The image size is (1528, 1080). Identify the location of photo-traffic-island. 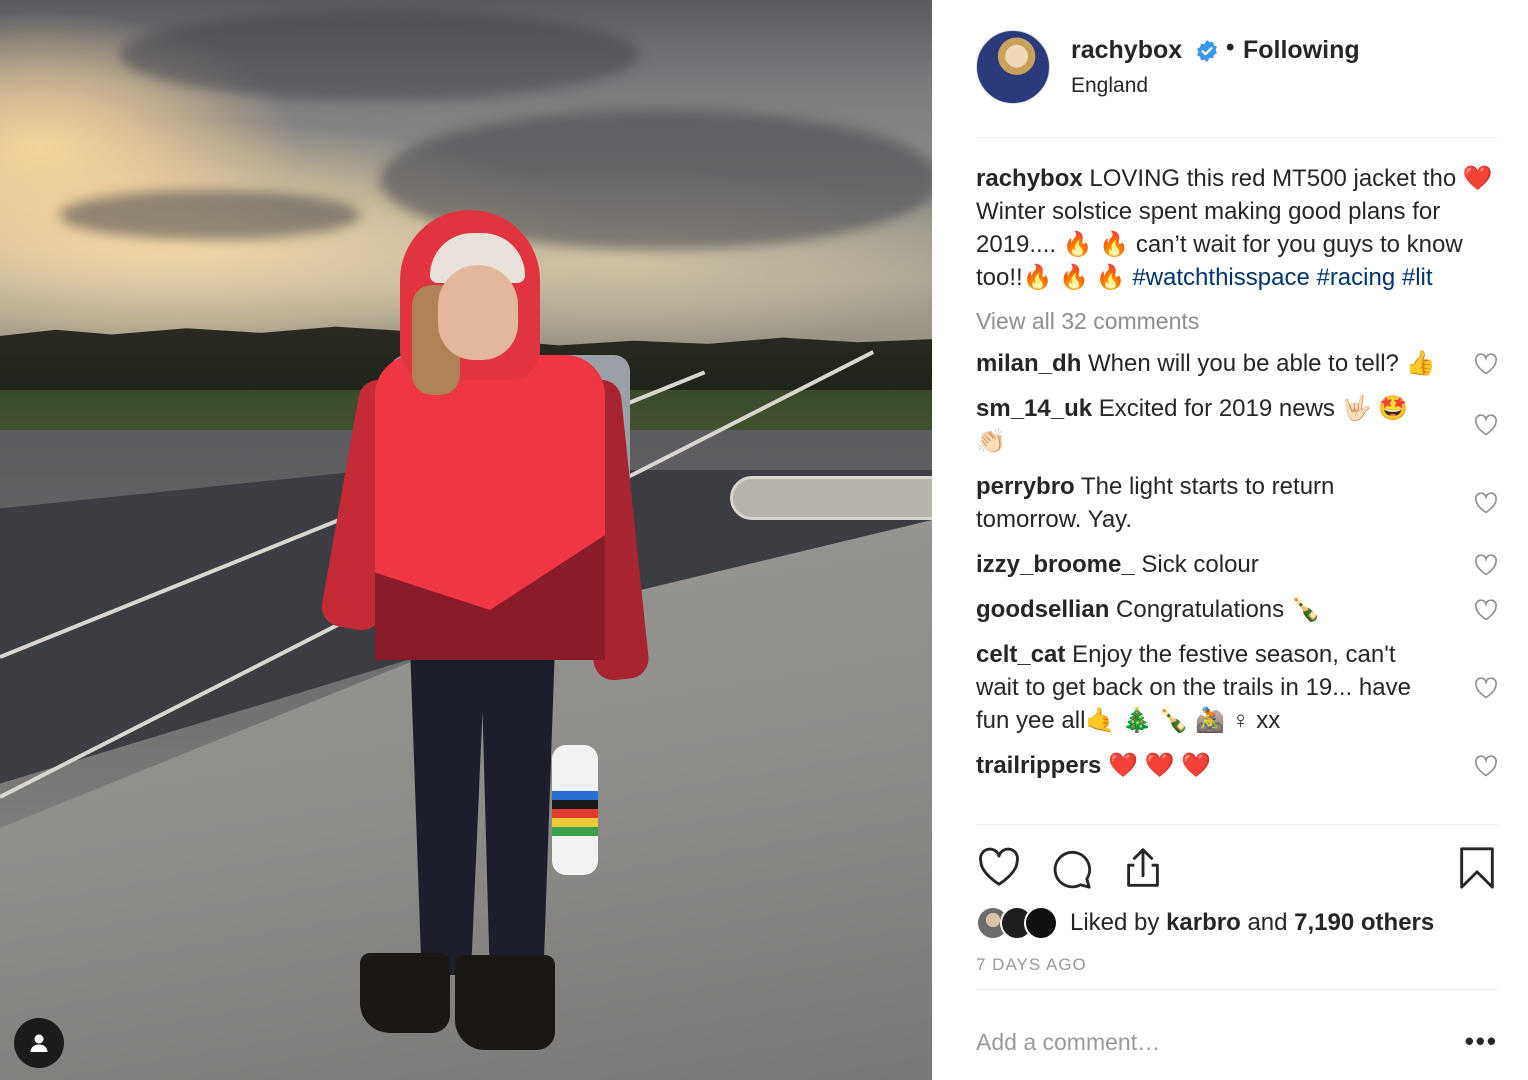
(831, 498).